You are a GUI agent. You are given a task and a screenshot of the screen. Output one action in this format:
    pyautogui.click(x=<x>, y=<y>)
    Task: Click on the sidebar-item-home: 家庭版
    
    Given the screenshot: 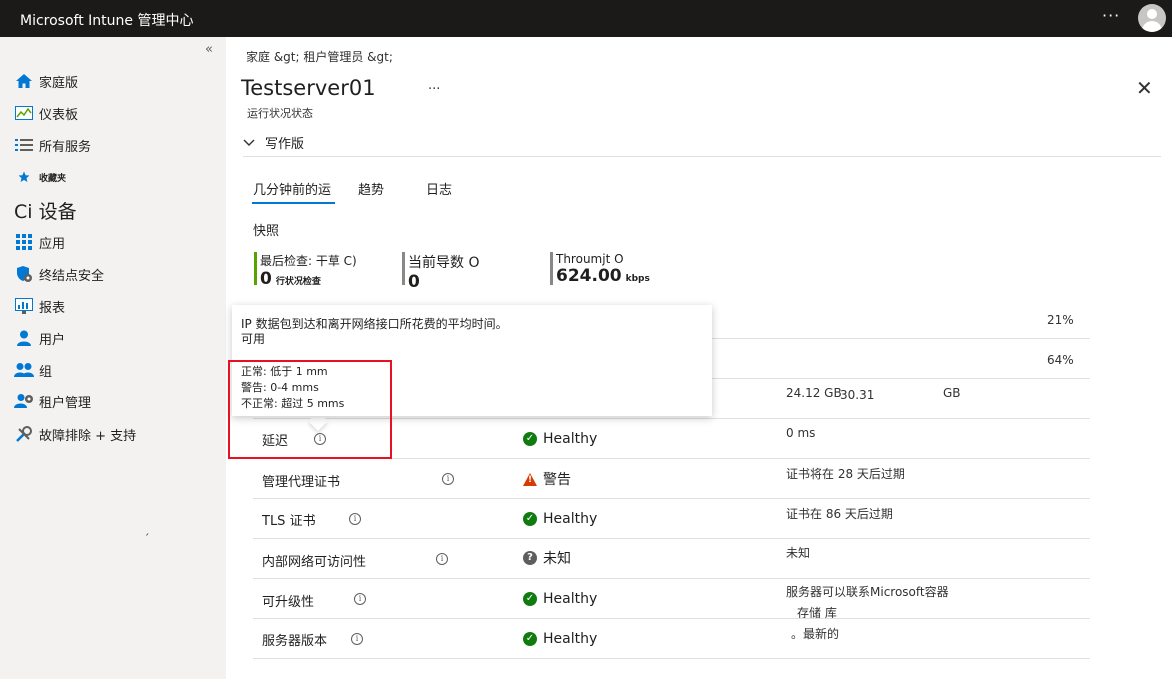 What is the action you would take?
    pyautogui.click(x=46, y=81)
    